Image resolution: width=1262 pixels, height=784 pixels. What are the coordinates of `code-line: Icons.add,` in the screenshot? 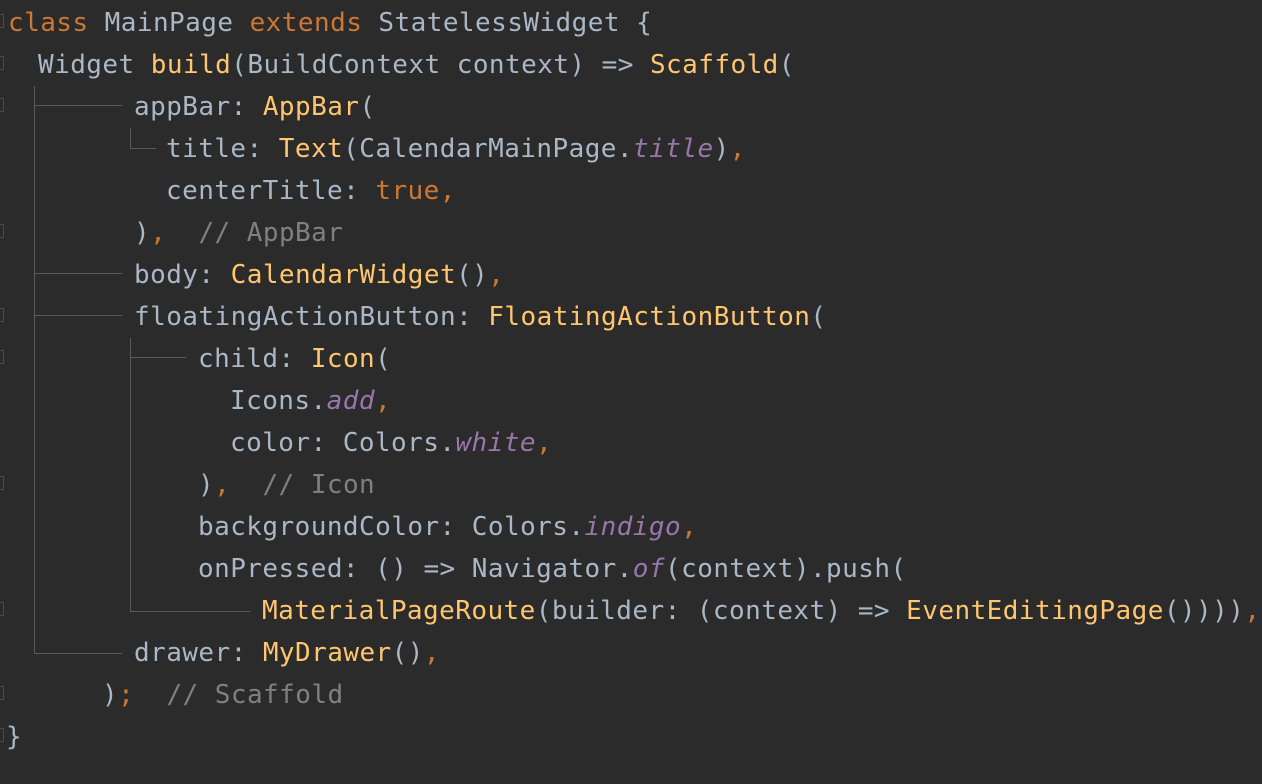 It's located at (310, 401).